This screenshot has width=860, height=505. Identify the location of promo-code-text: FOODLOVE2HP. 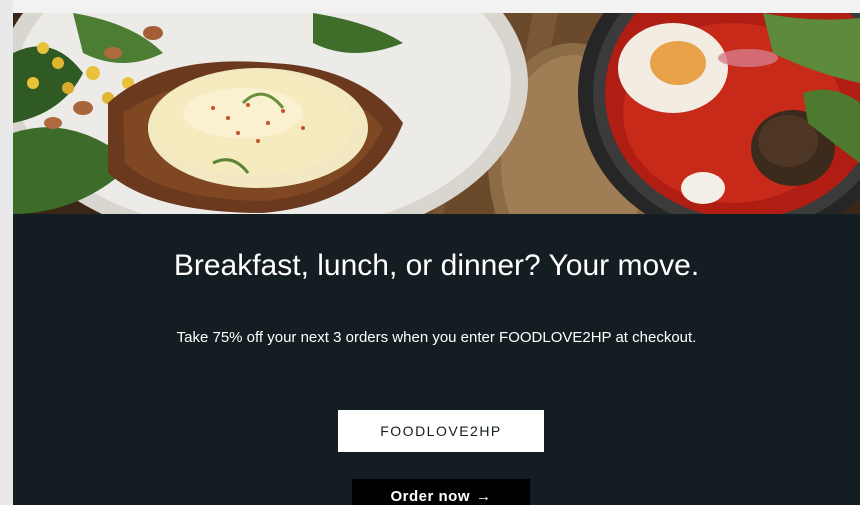
(441, 431).